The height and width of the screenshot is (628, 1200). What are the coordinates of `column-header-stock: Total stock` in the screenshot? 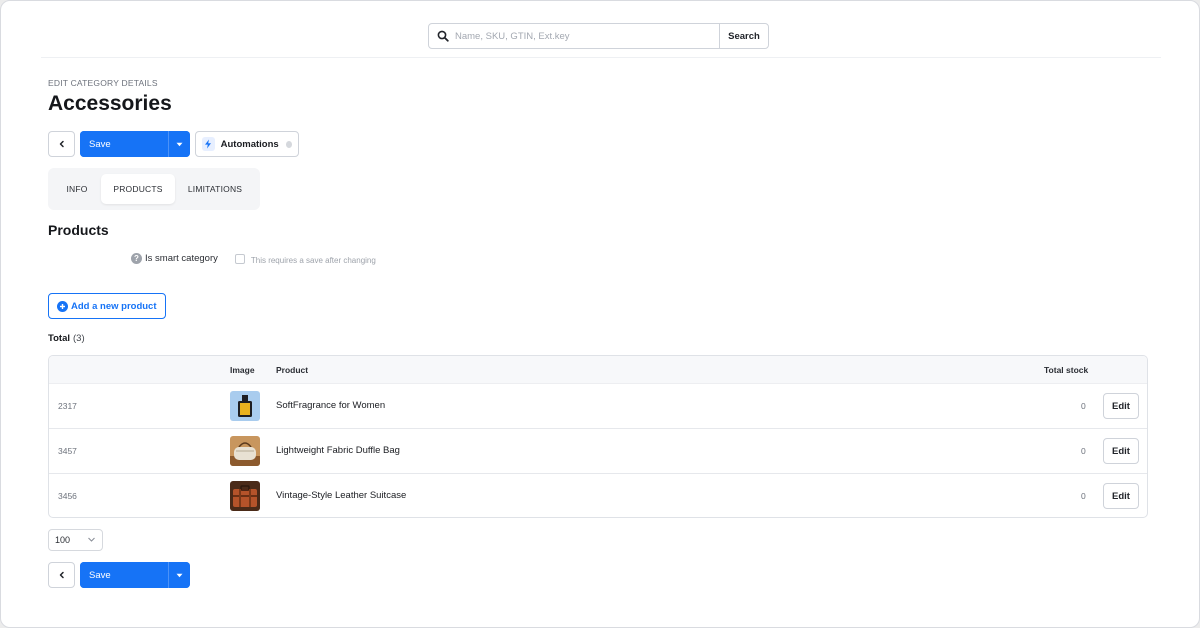 It's located at (1066, 370).